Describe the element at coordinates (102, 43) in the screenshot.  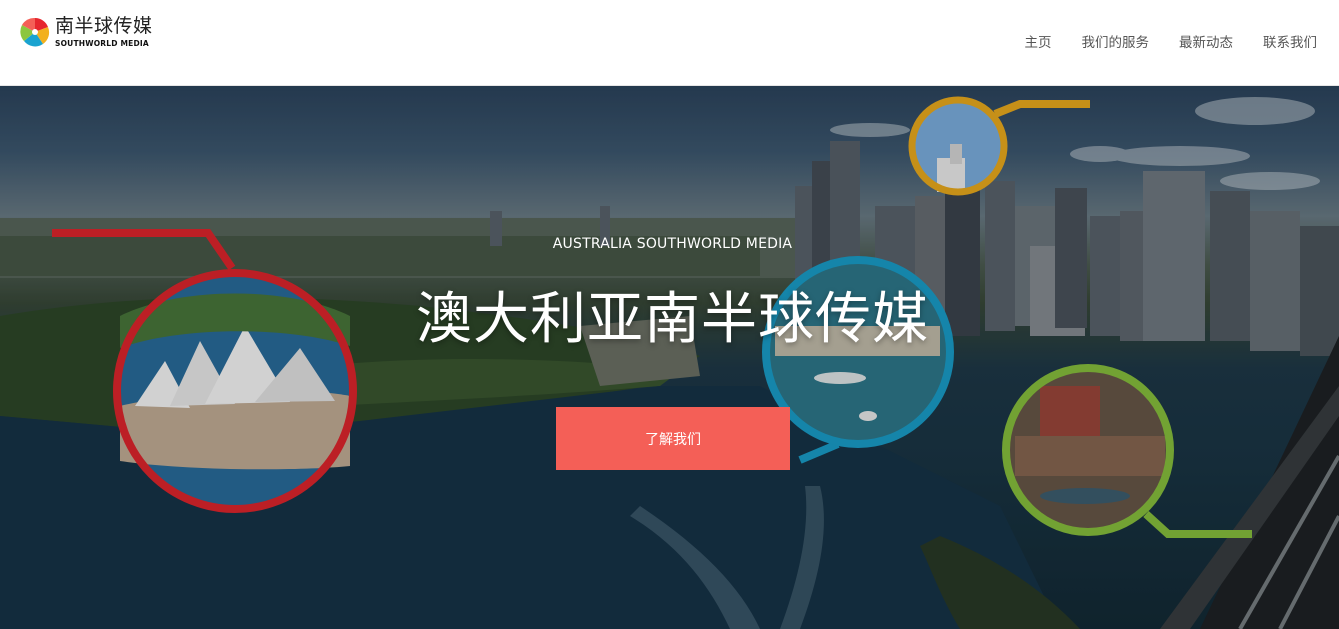
I see `brand-name-en: SOUTHWORLD MEDIA` at that location.